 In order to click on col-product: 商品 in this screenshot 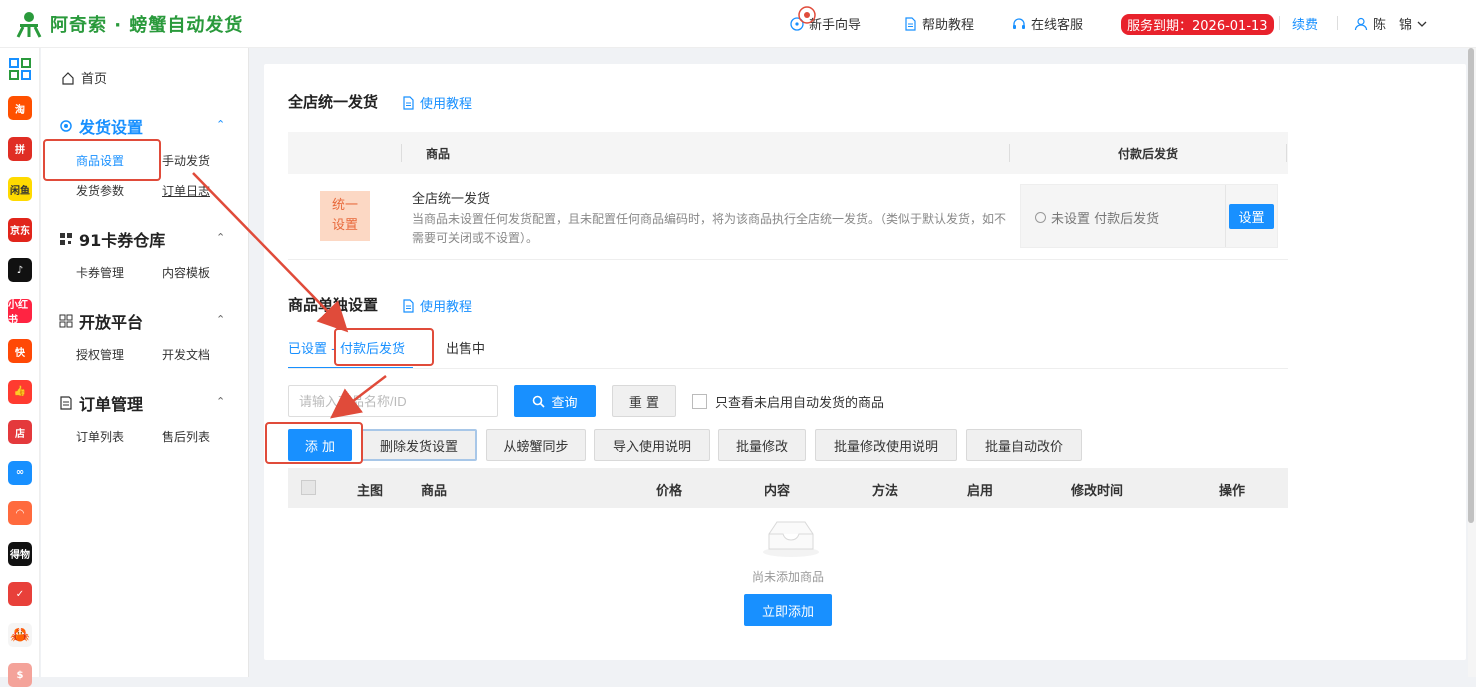, I will do `click(434, 491)`.